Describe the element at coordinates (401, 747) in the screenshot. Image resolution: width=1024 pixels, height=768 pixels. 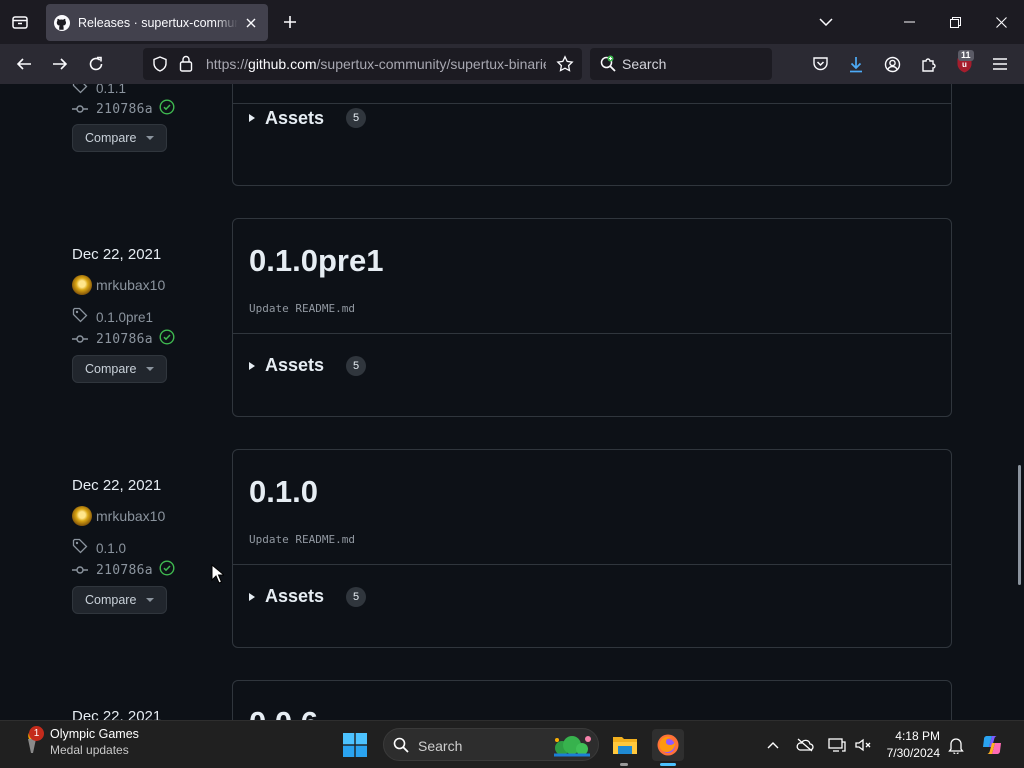
I see `search-icon` at that location.